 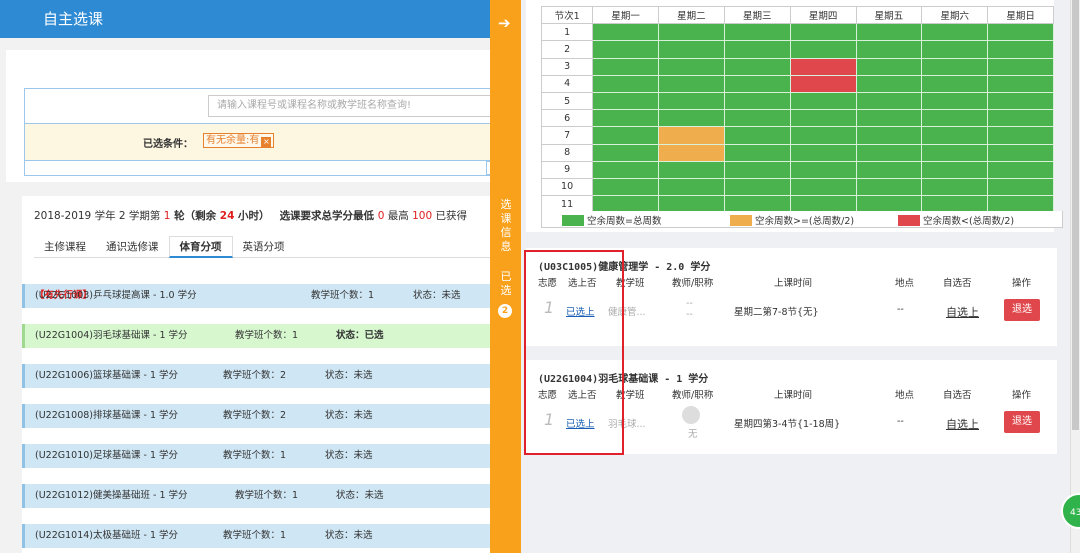 I want to click on tab-sports: 体育分项, so click(x=200, y=247).